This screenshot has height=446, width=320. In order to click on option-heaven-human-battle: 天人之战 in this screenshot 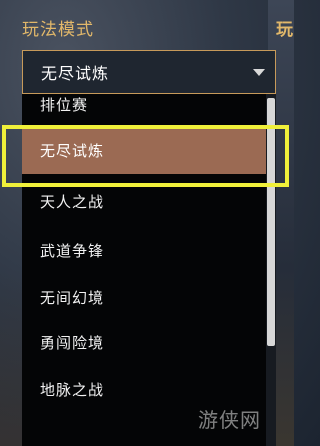, I will do `click(144, 202)`.